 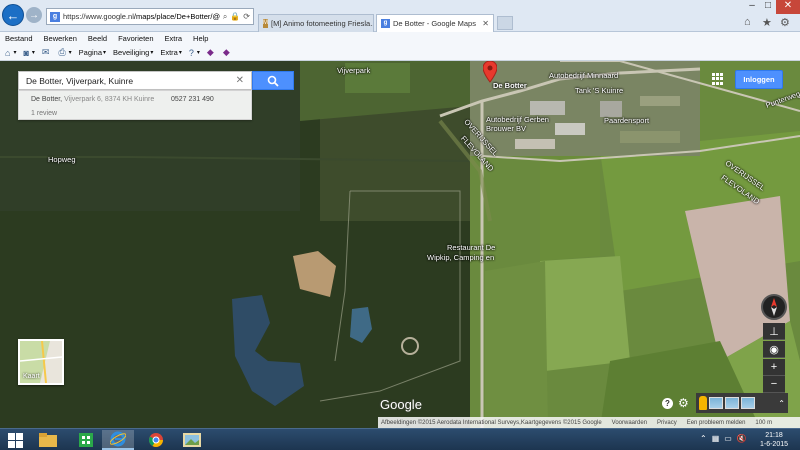 What do you see at coordinates (485, 23) in the screenshot?
I see `close-tab-icon: ✕` at bounding box center [485, 23].